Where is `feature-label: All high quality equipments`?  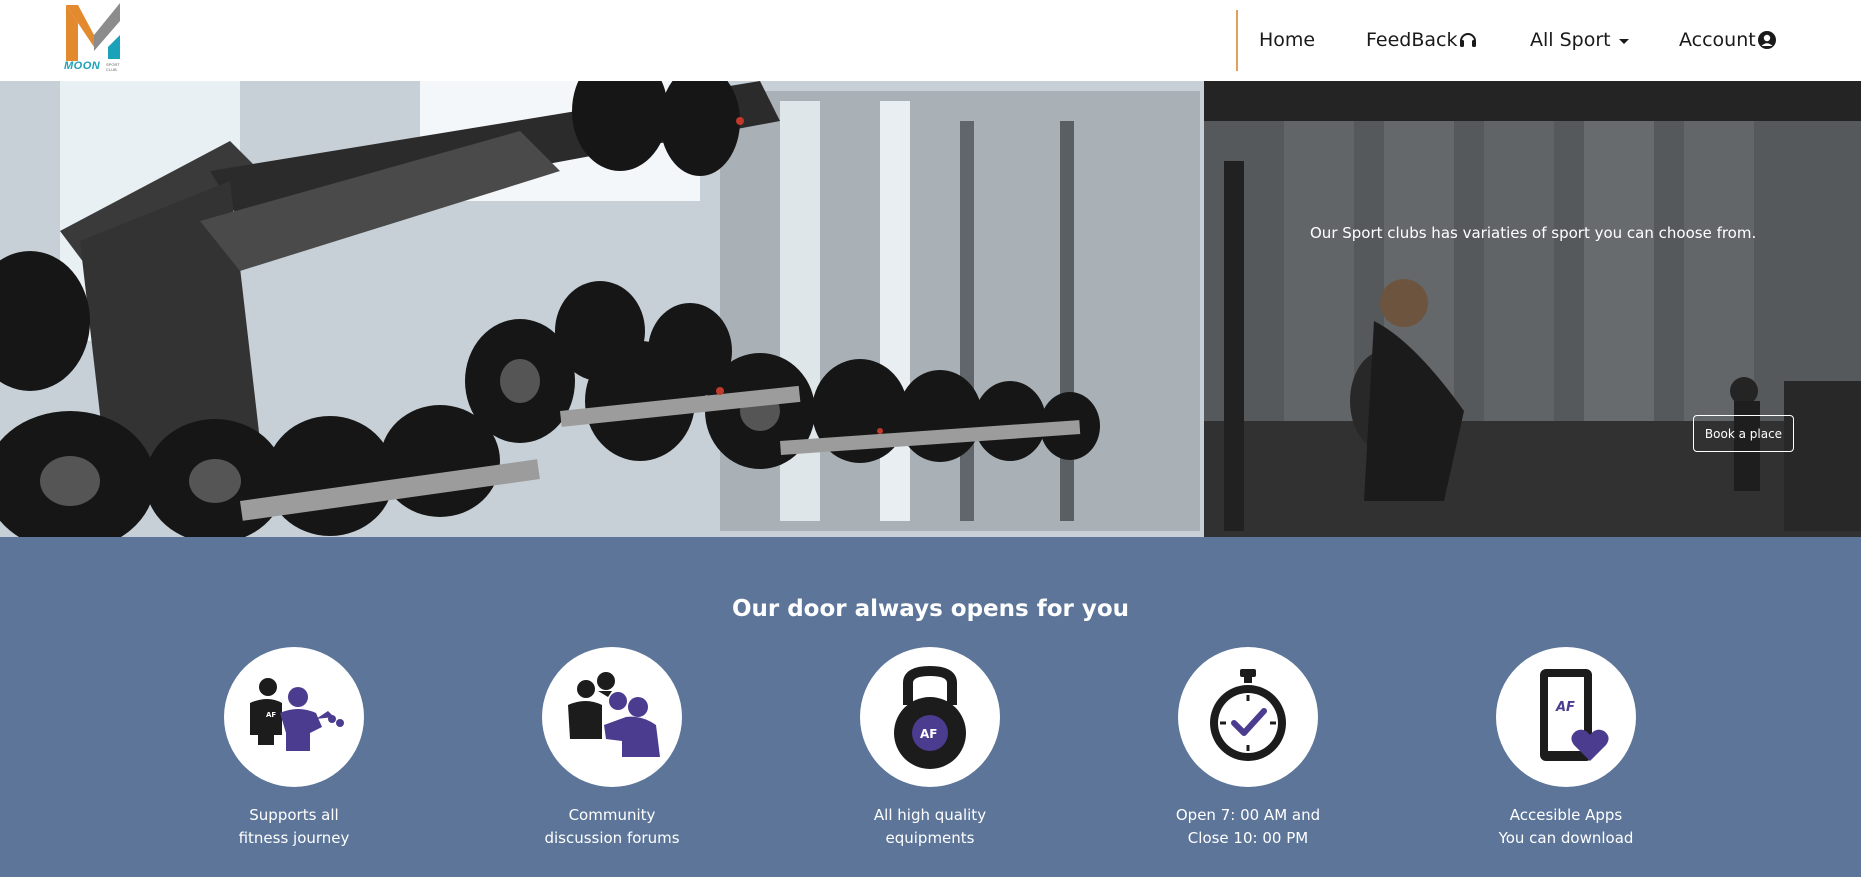
feature-label: All high quality equipments is located at coordinates (930, 827).